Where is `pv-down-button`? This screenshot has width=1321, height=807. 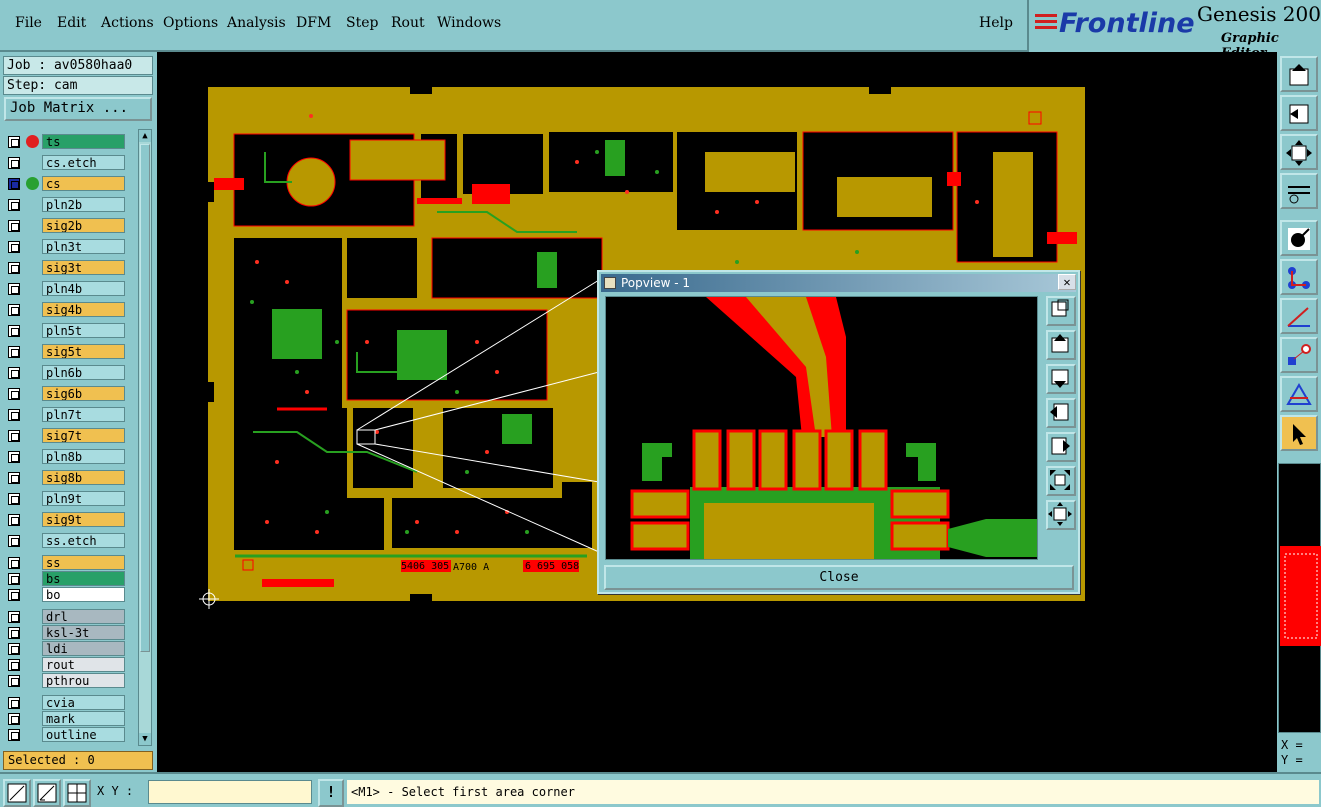 pv-down-button is located at coordinates (1061, 379).